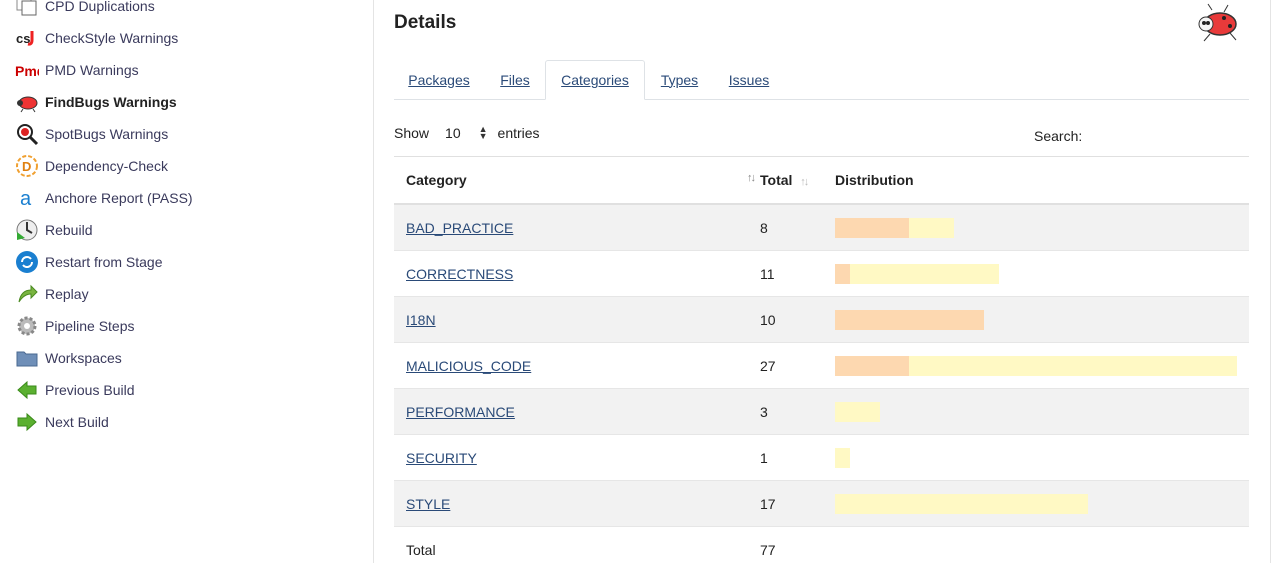  I want to click on sidebar-item-spotbugs-warnings: SpotBugs Warnings, so click(91, 134).